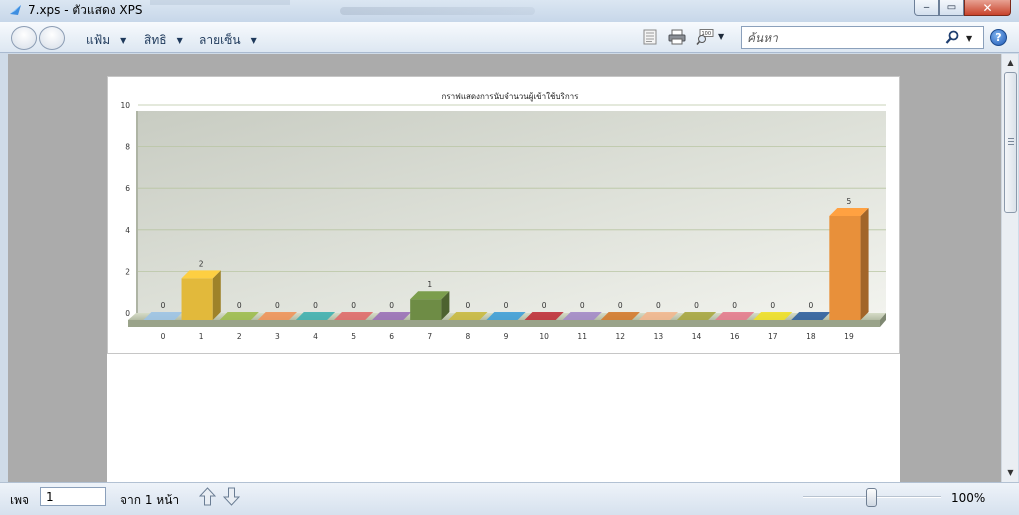 The width and height of the screenshot is (1019, 515). I want to click on y-tick-label: 2, so click(127, 271).